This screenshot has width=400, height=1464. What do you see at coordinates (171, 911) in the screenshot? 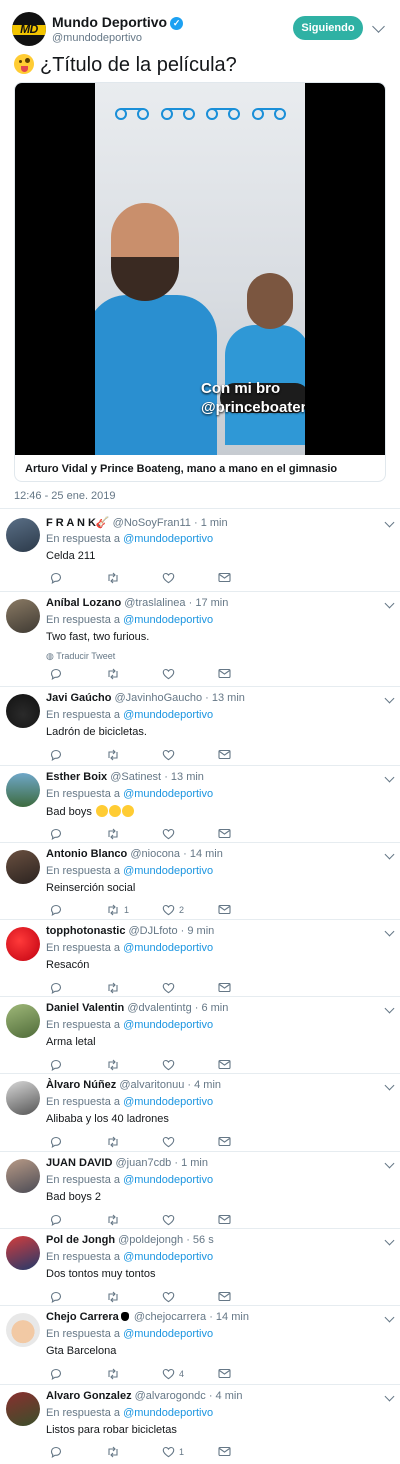
I see `like-button: 2` at bounding box center [171, 911].